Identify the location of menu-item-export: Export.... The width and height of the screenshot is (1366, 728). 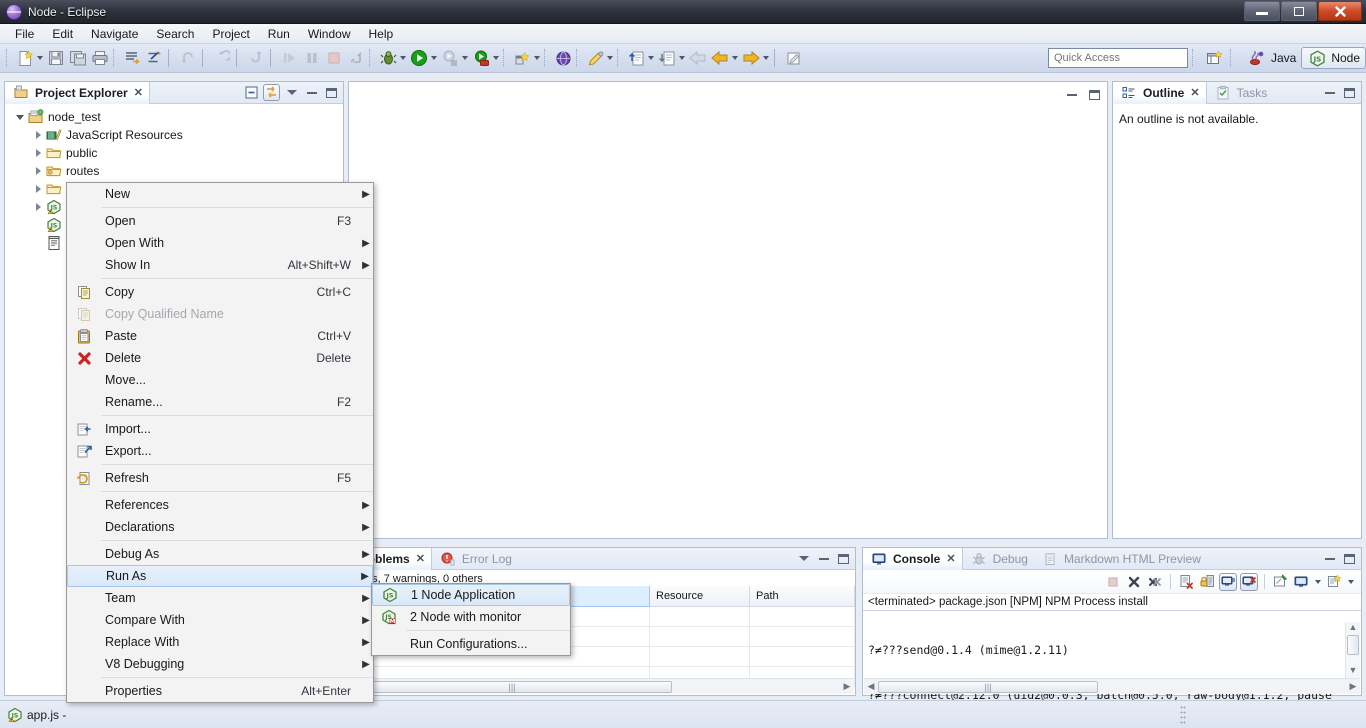
(220, 451).